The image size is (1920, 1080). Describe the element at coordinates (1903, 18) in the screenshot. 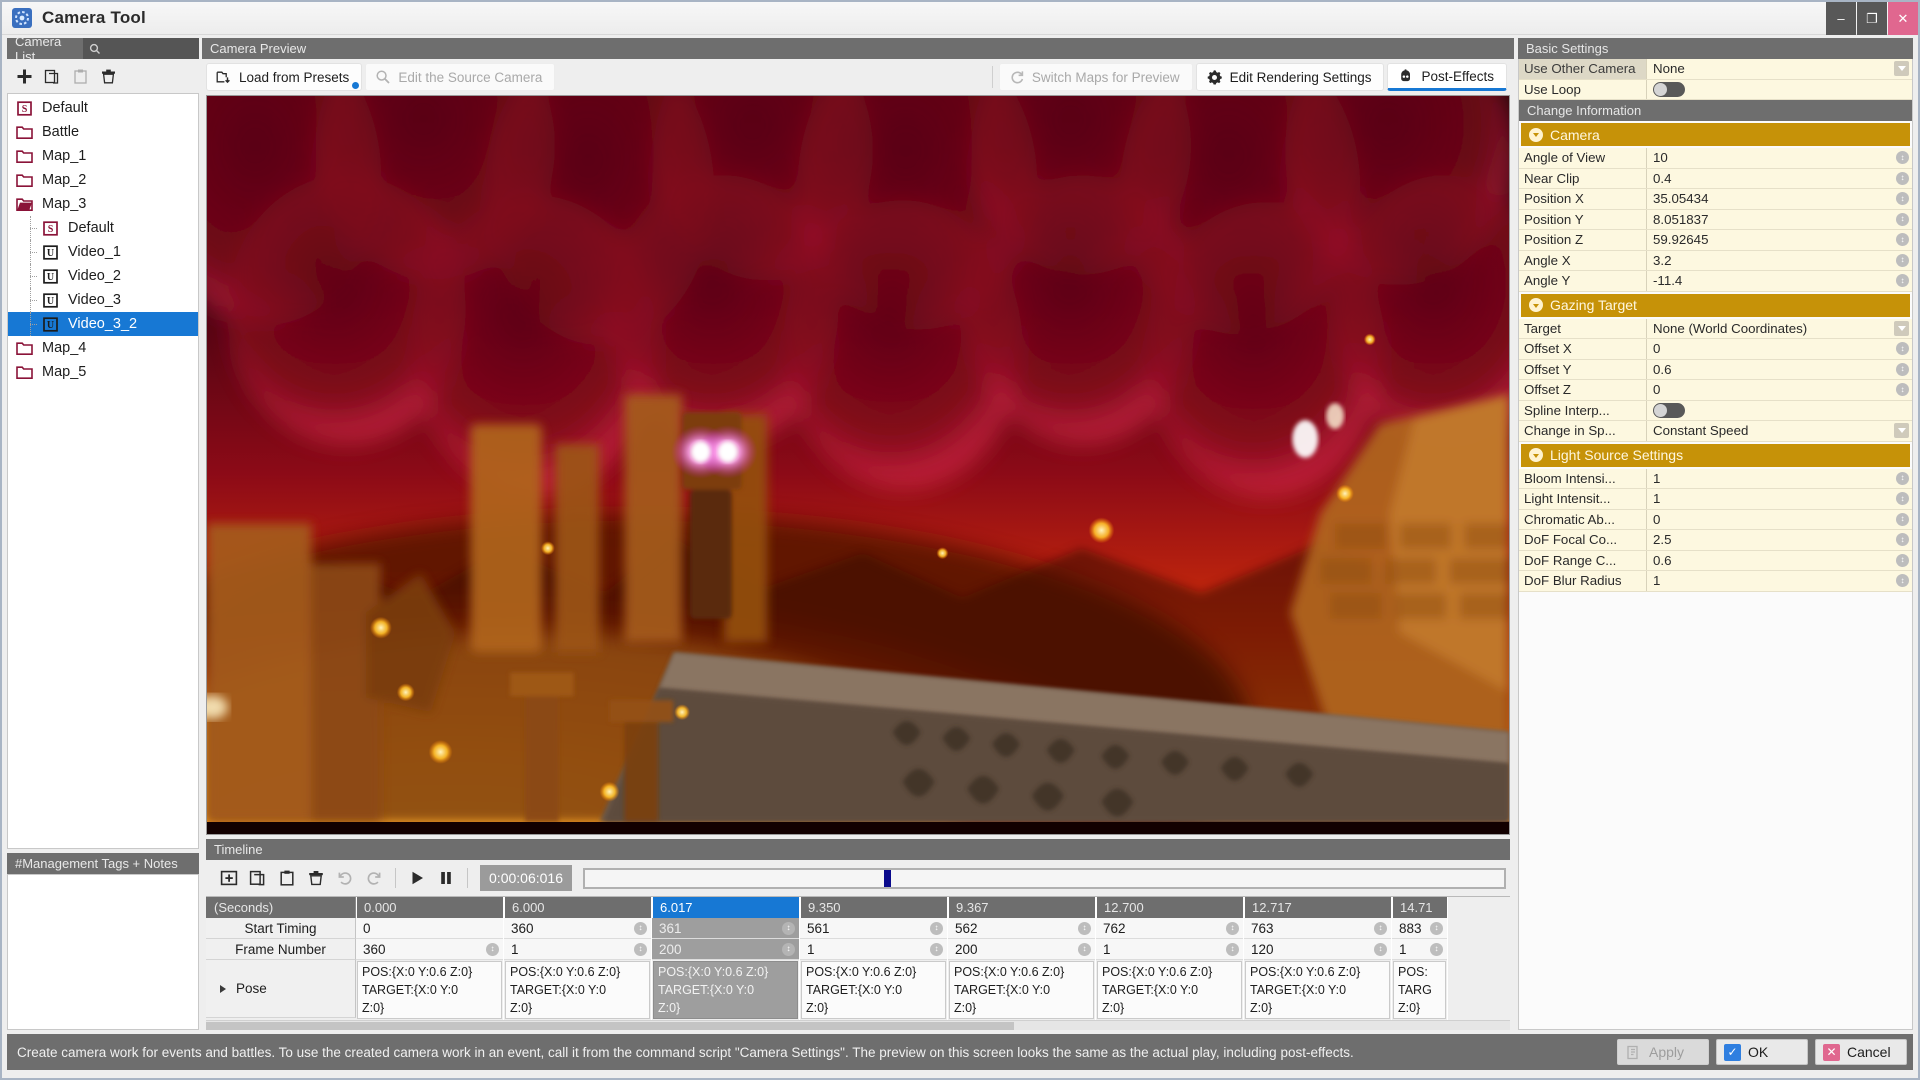

I see `close-button: ✕` at that location.